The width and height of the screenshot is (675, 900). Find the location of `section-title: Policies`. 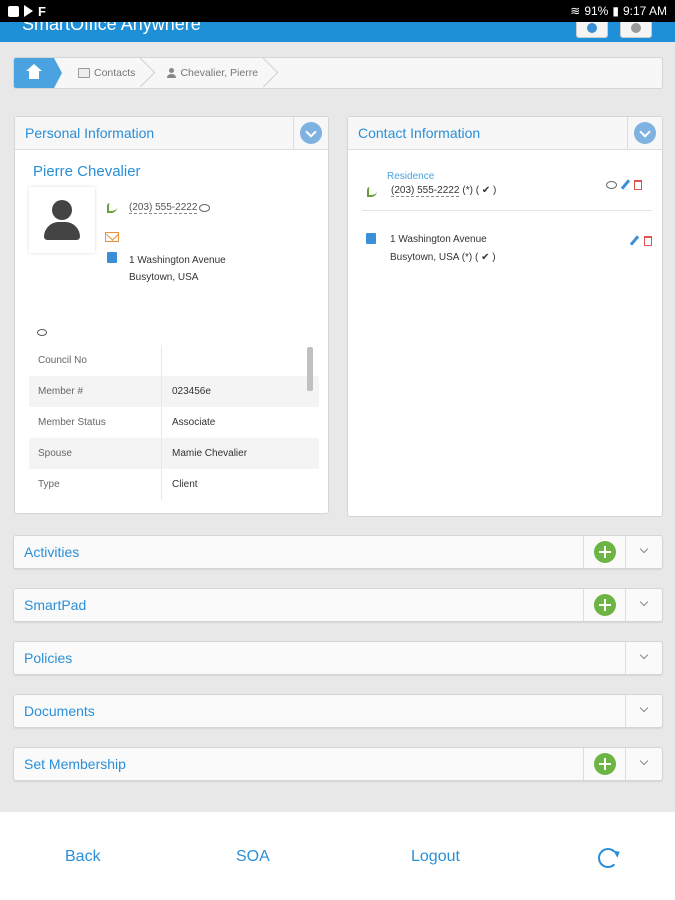

section-title: Policies is located at coordinates (48, 658).